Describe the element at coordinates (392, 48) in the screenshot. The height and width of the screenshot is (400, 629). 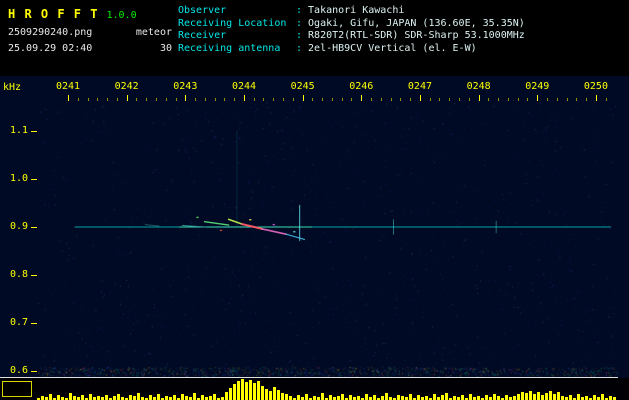
I see `info-value: 2el-HB9CV Vertical (el. E-W)` at that location.